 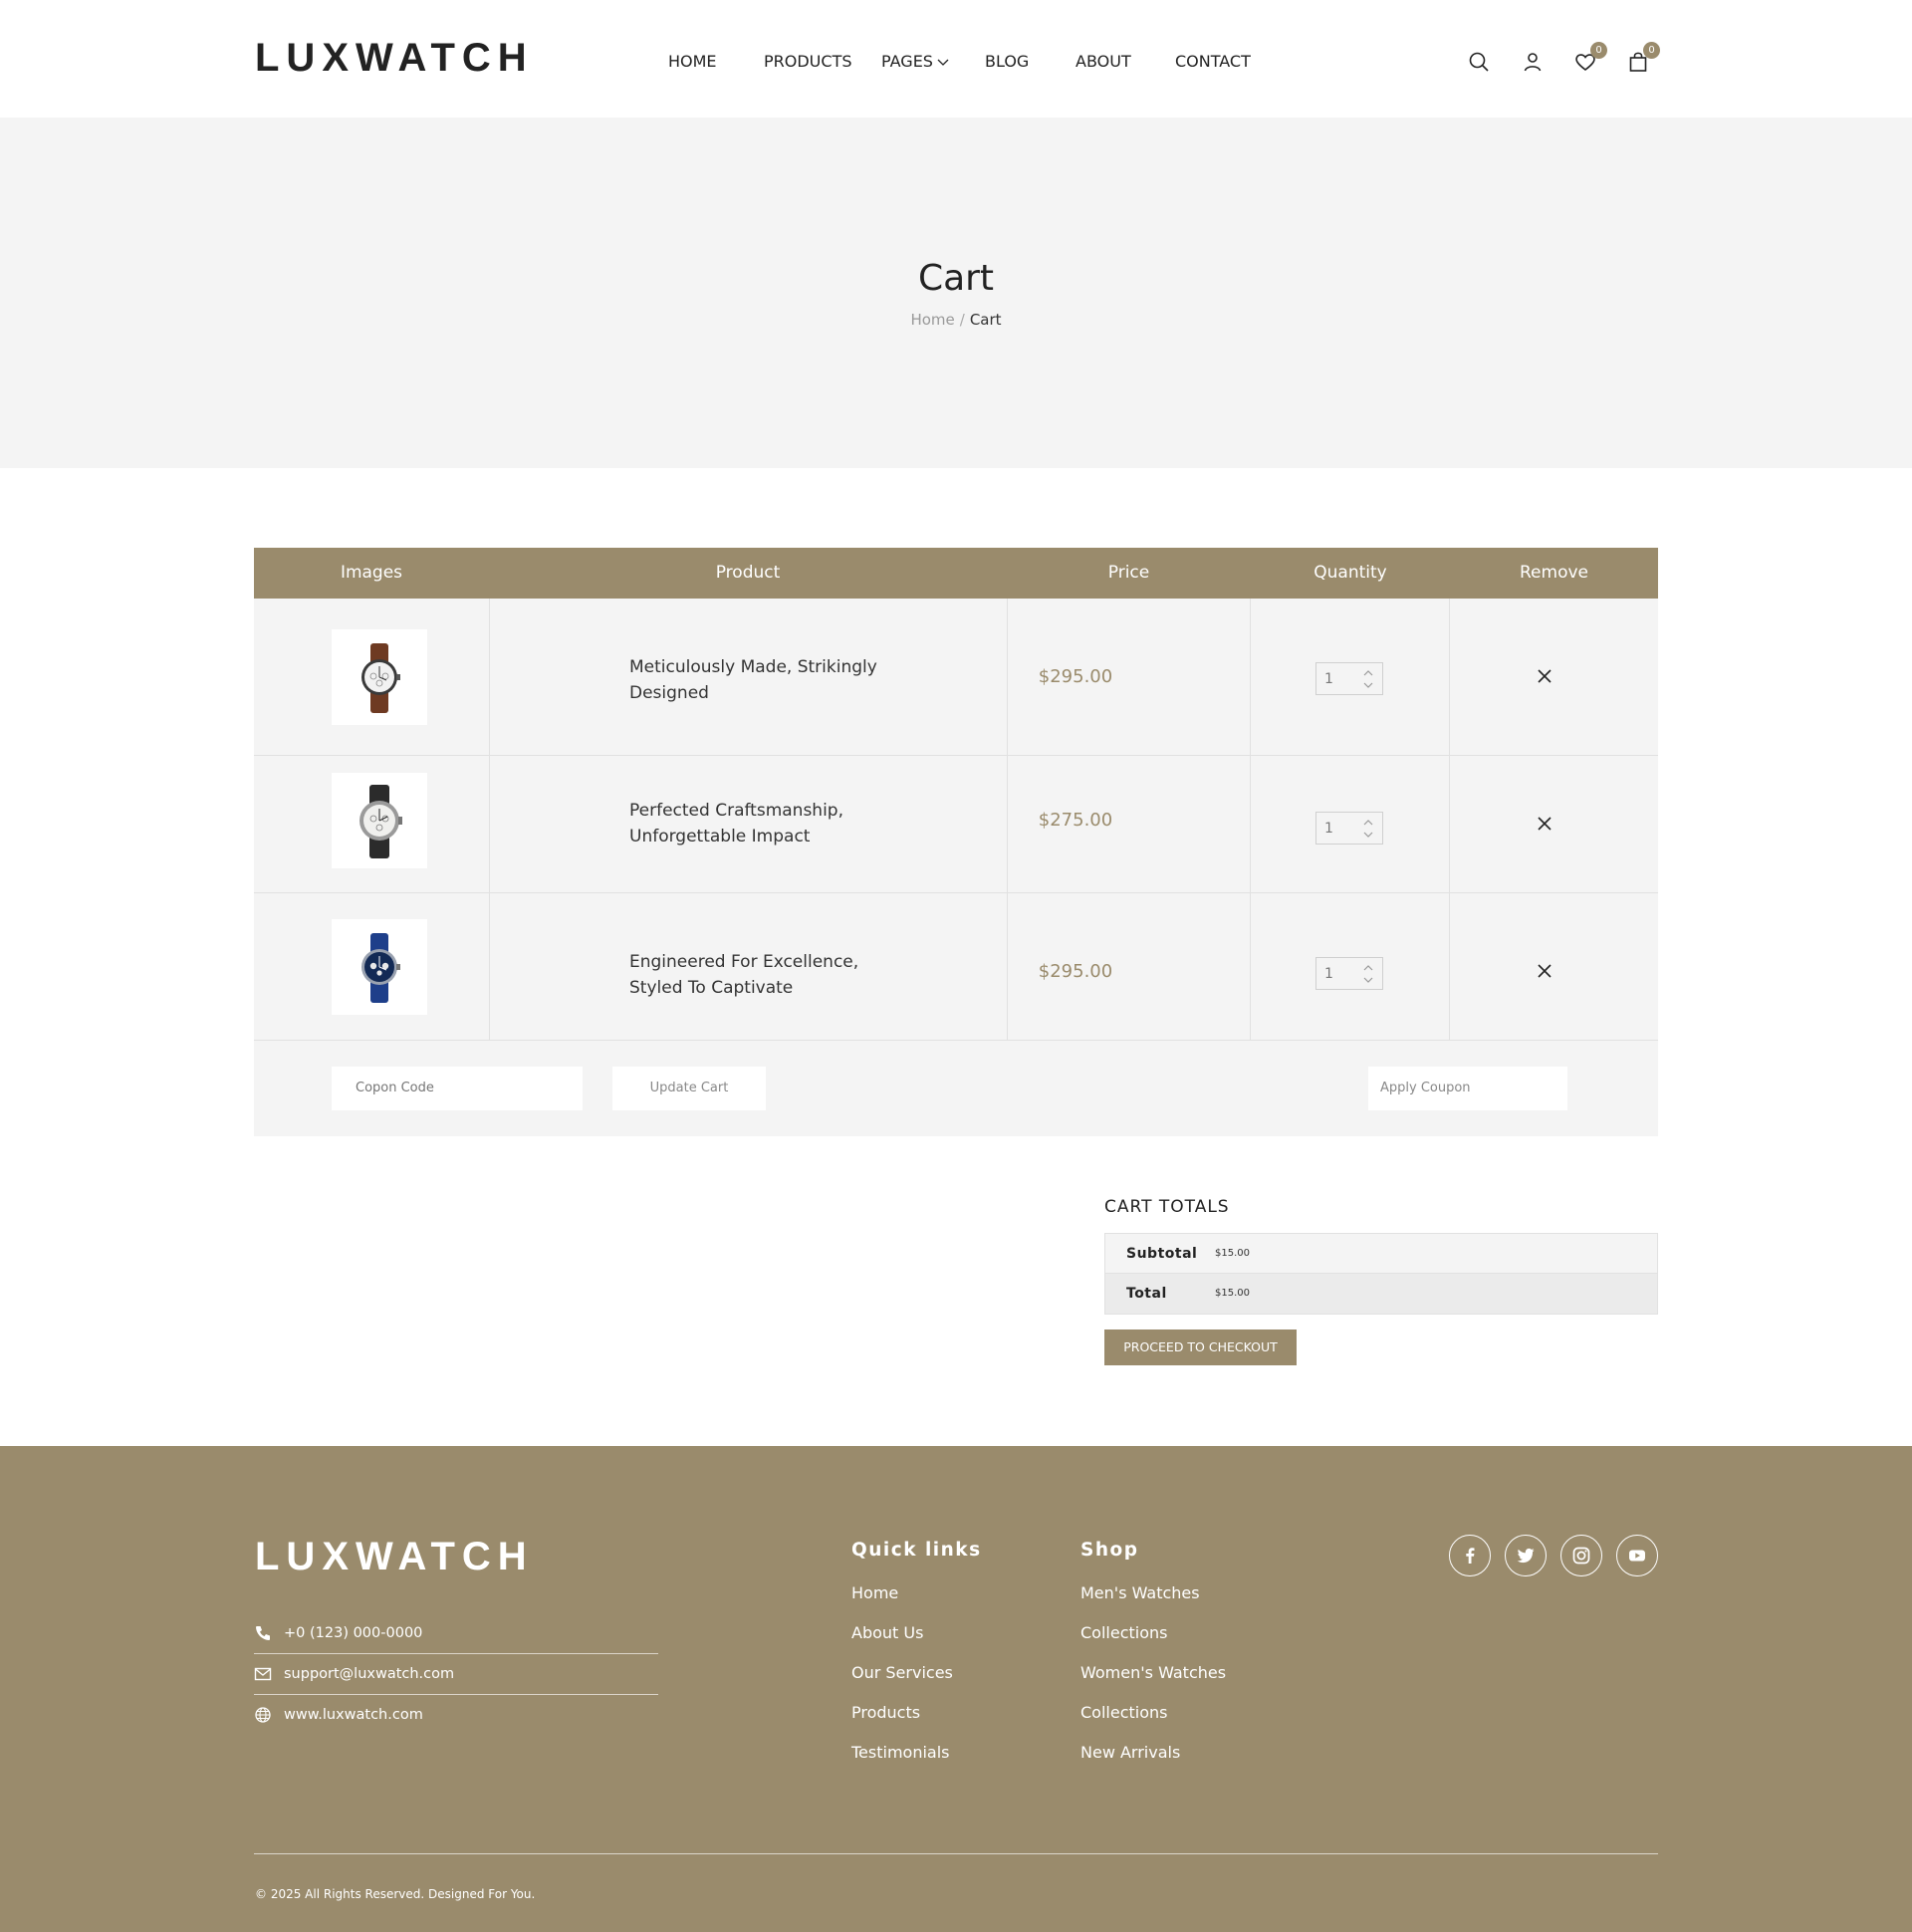 I want to click on contact-phone-text: +0 (123) 000-0000, so click(x=353, y=1633).